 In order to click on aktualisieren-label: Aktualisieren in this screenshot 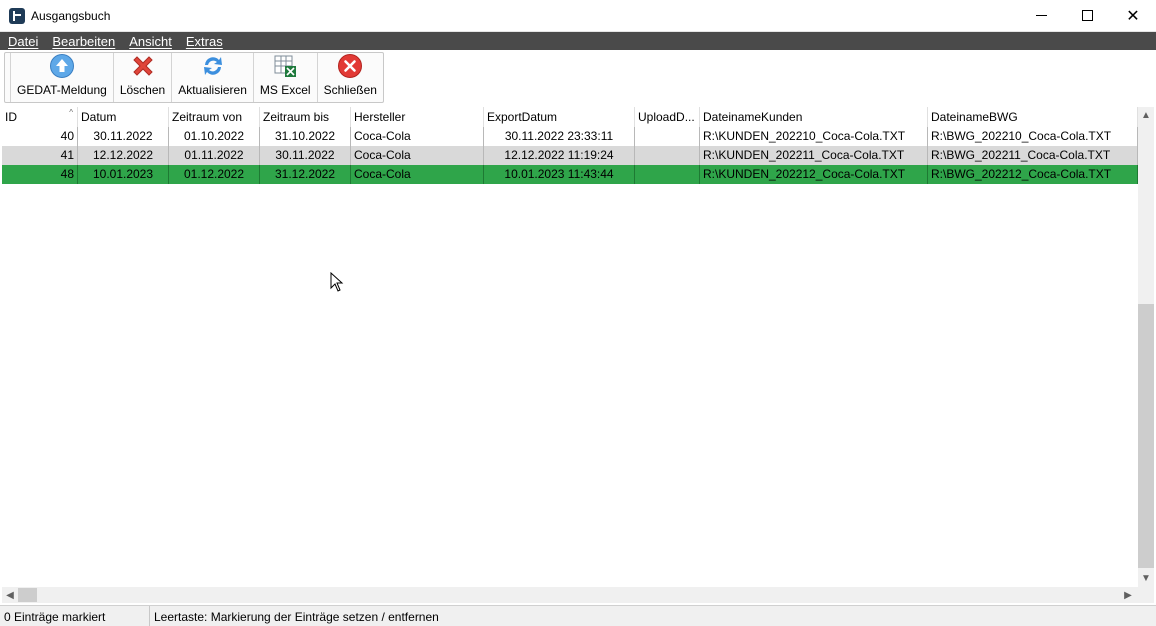, I will do `click(212, 90)`.